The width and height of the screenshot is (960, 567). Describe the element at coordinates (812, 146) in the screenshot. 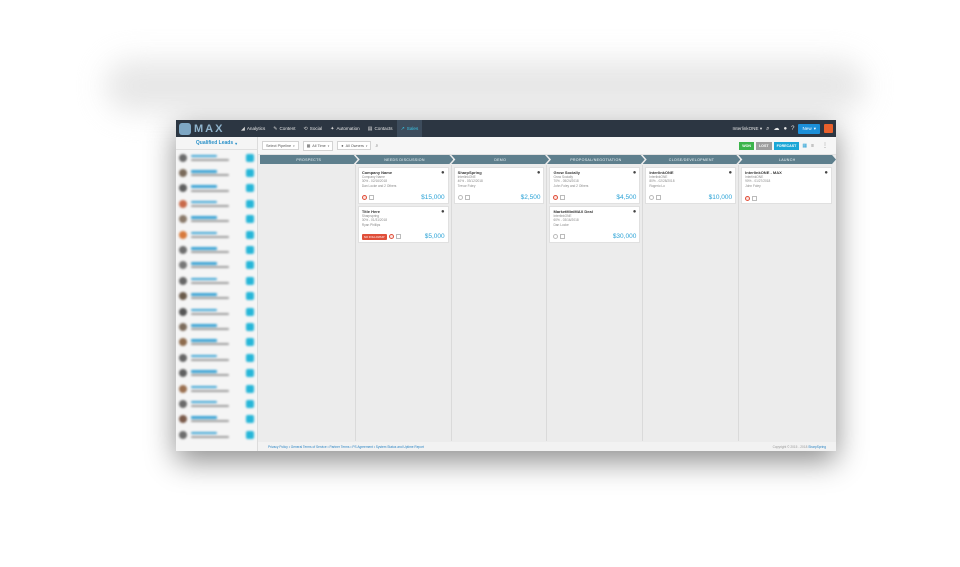

I see `list-view-icon: ≡` at that location.